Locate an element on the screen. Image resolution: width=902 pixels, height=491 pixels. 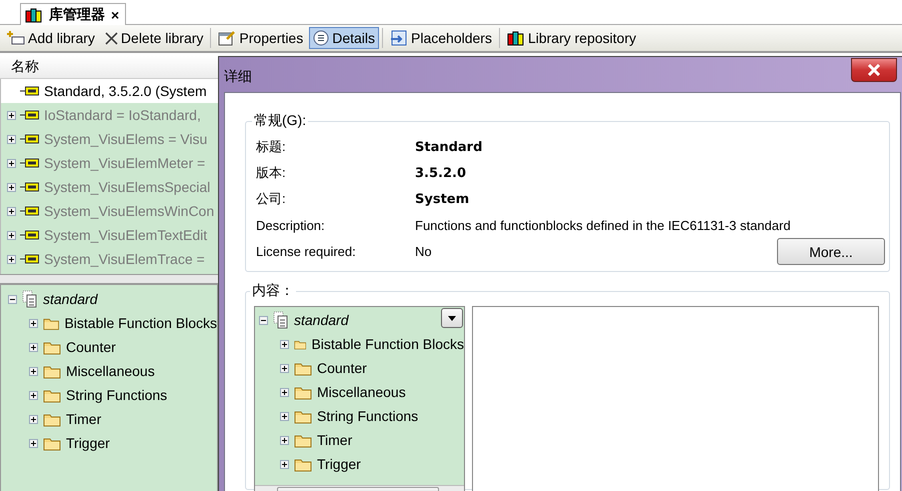
field-label: 标题: is located at coordinates (271, 147).